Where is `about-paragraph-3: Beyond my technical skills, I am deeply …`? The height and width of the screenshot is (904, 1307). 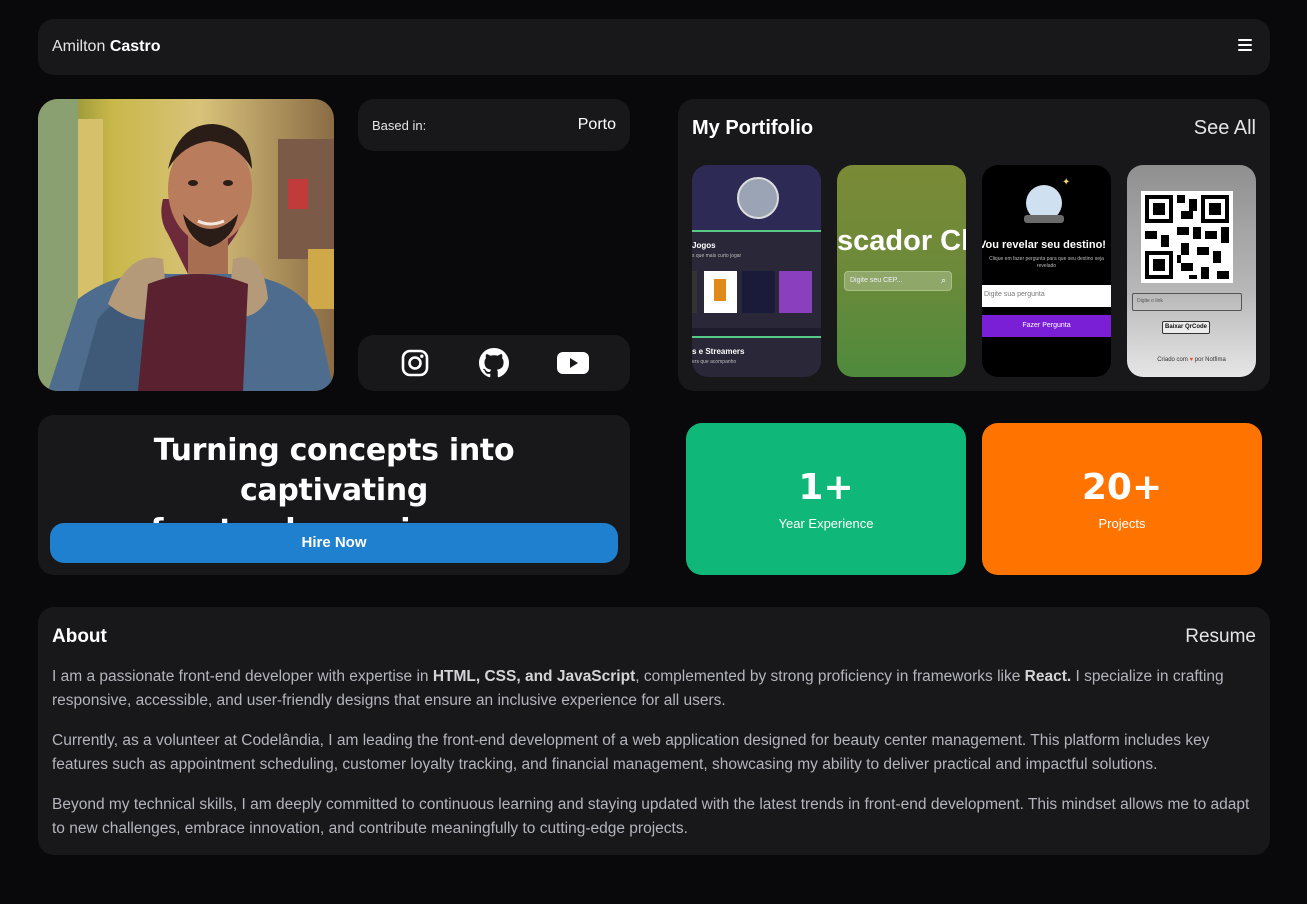 about-paragraph-3: Beyond my technical skills, I am deeply … is located at coordinates (651, 816).